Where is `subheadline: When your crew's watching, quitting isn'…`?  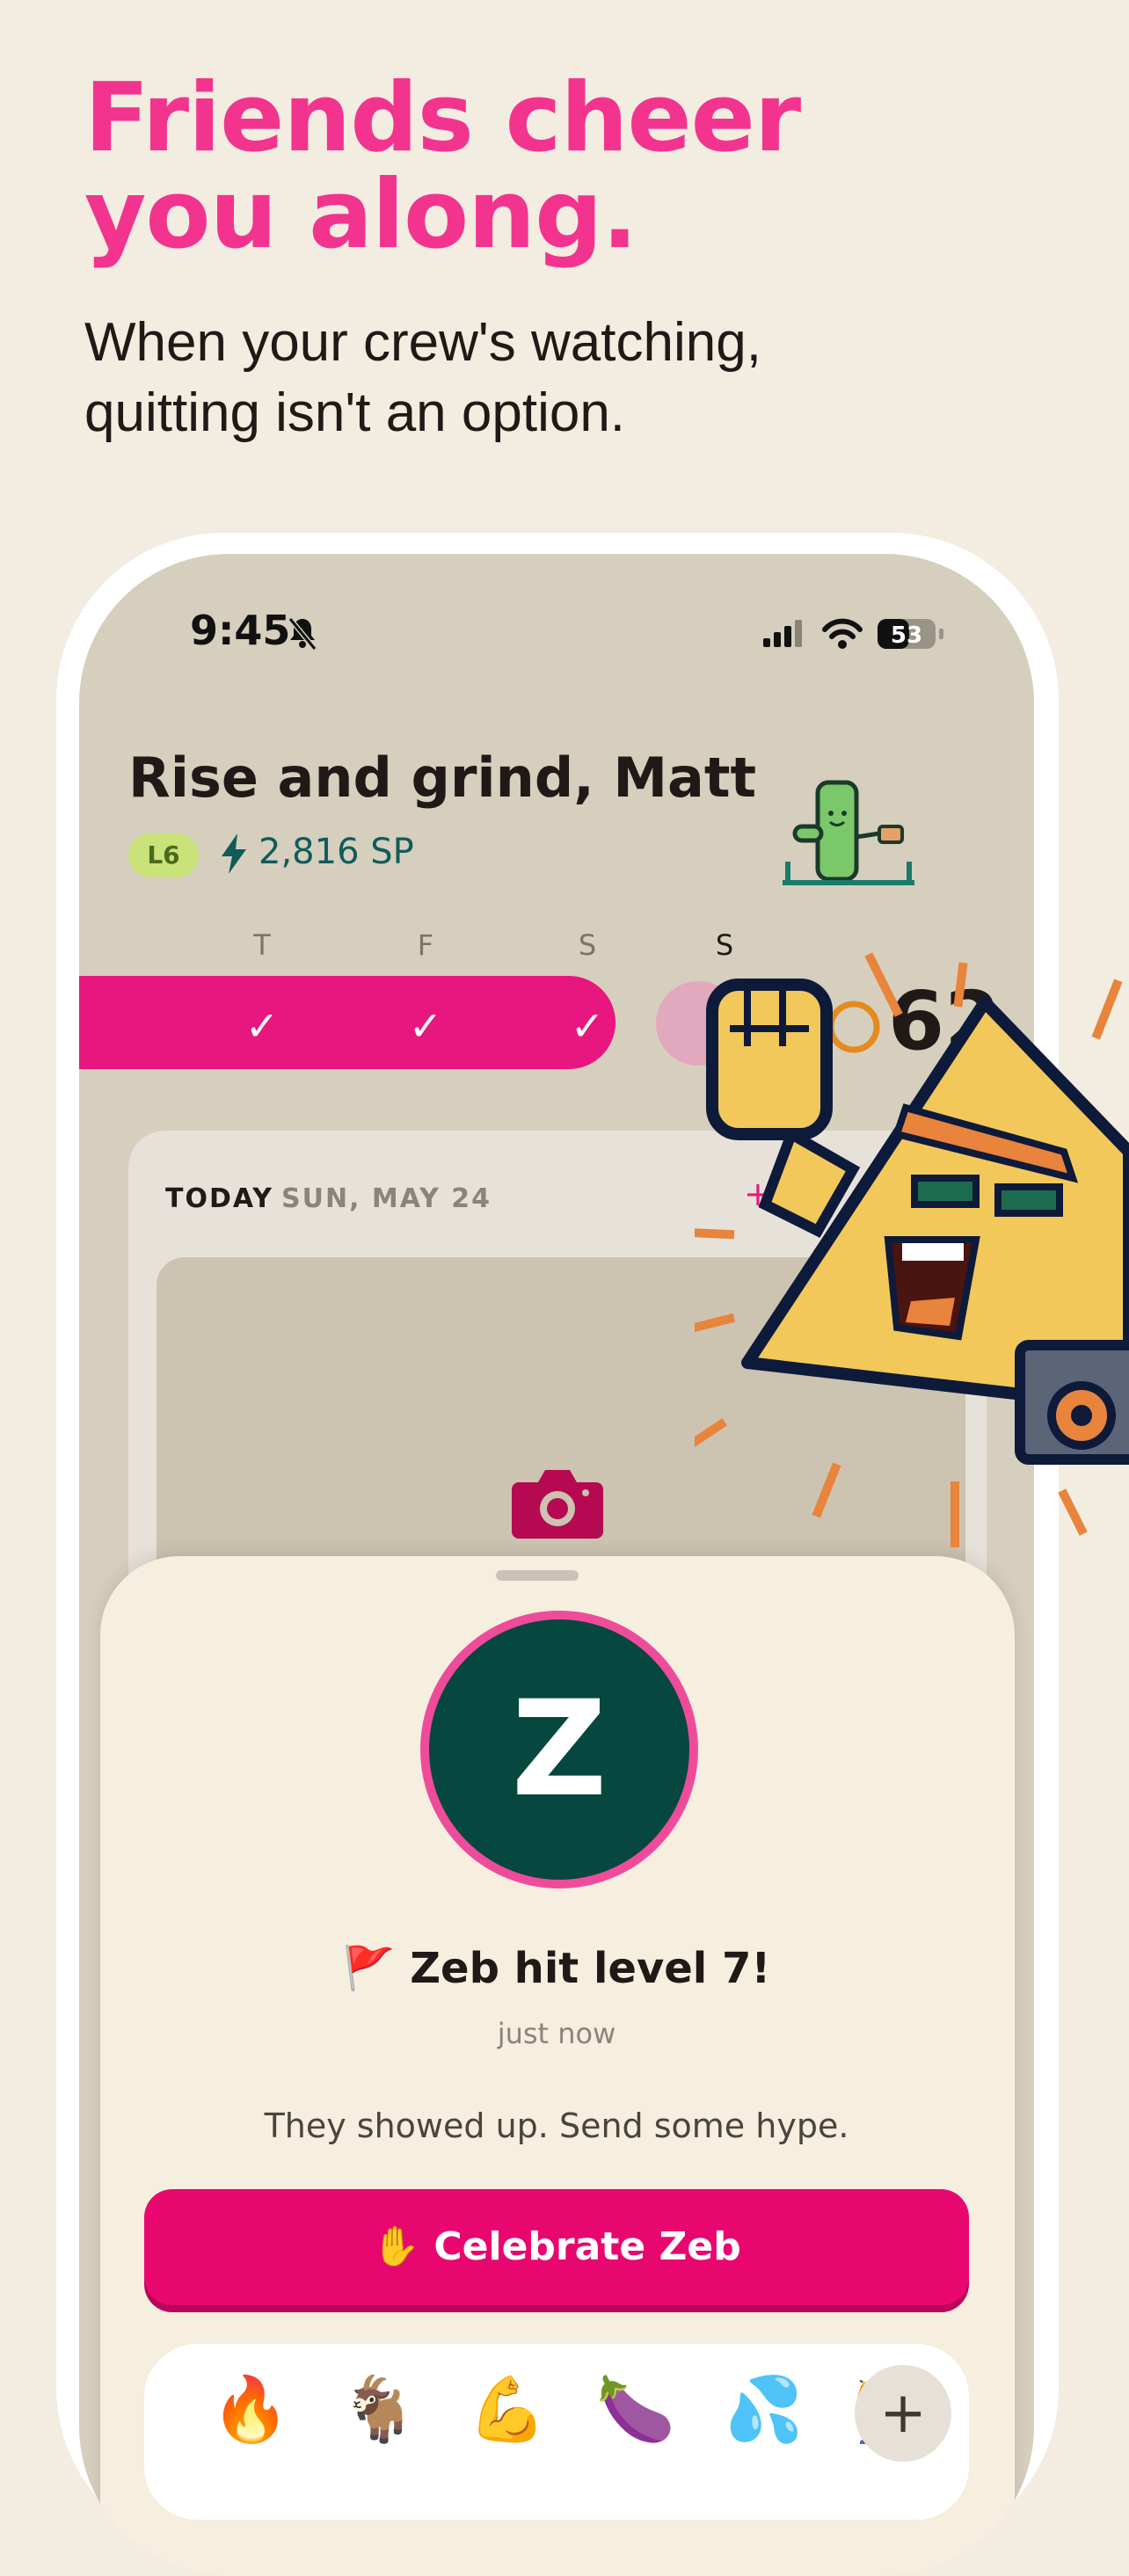
subheadline: When your crew's watching, quitting isn'… is located at coordinates (568, 378).